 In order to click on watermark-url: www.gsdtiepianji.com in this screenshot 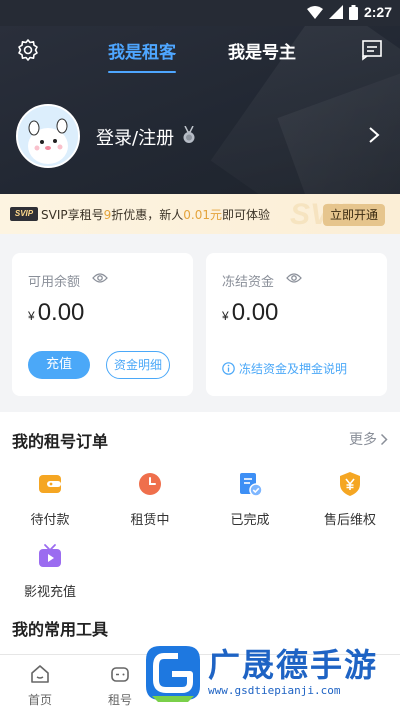, I will do `click(274, 690)`.